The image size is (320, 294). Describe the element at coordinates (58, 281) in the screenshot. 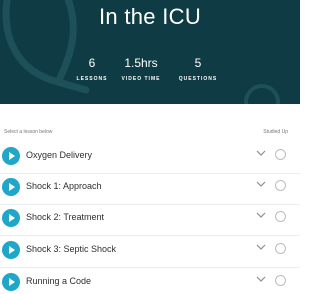

I see `lesson-title: Running a Code` at that location.